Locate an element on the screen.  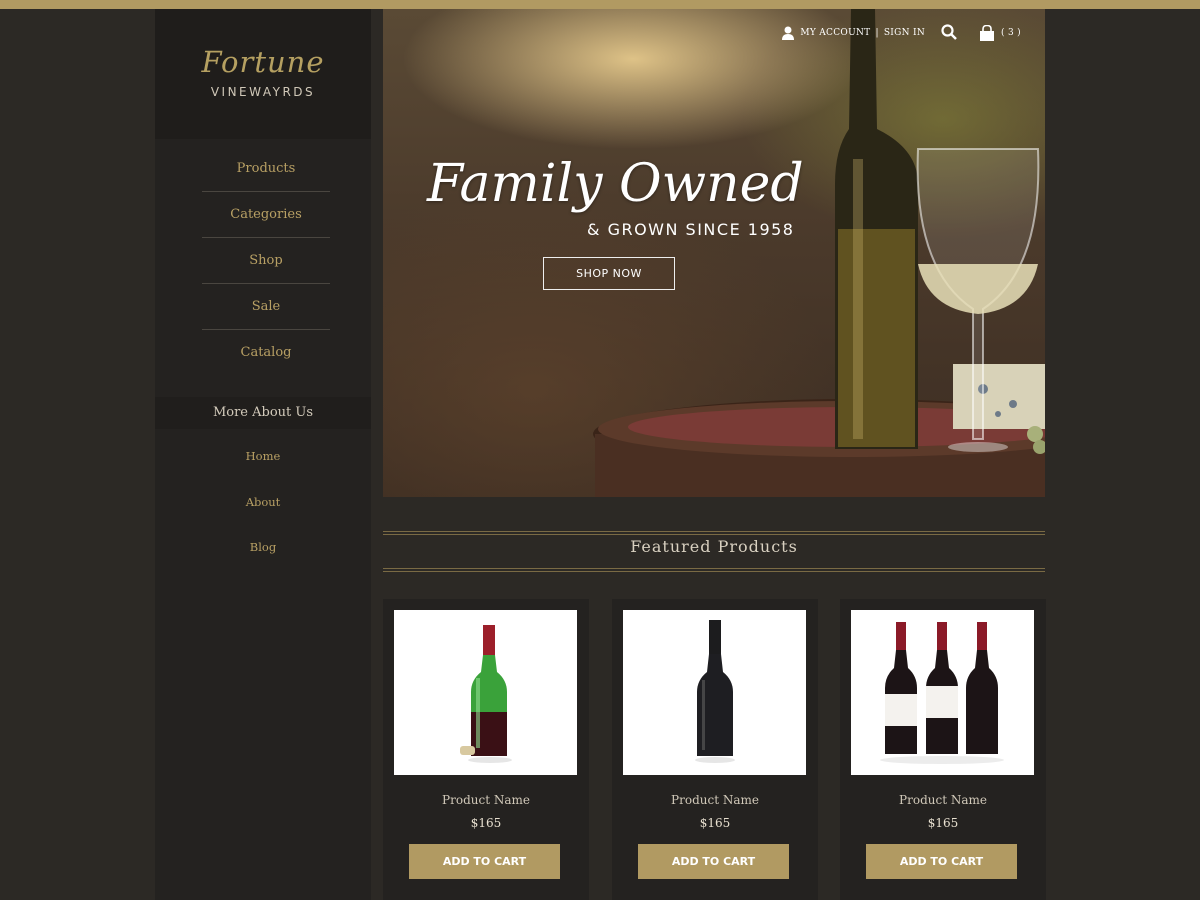
cart-count: ( 3 ) is located at coordinates (1011, 33).